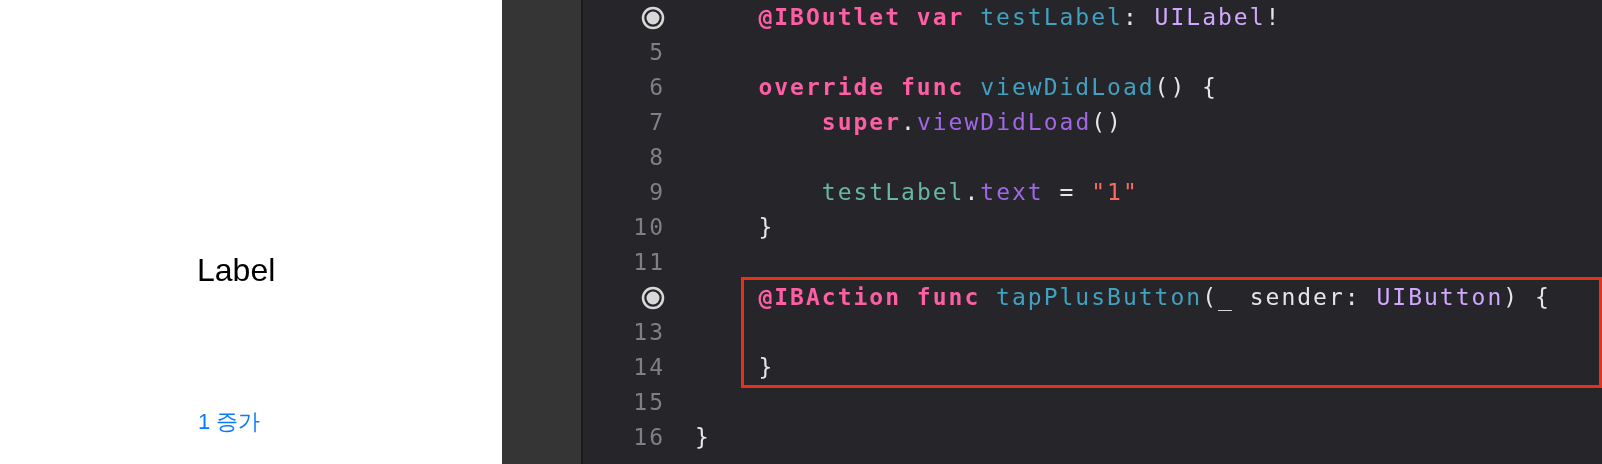 The image size is (1602, 464). Describe the element at coordinates (988, 88) in the screenshot. I see `code-line: override func viewDidLoad() {` at that location.